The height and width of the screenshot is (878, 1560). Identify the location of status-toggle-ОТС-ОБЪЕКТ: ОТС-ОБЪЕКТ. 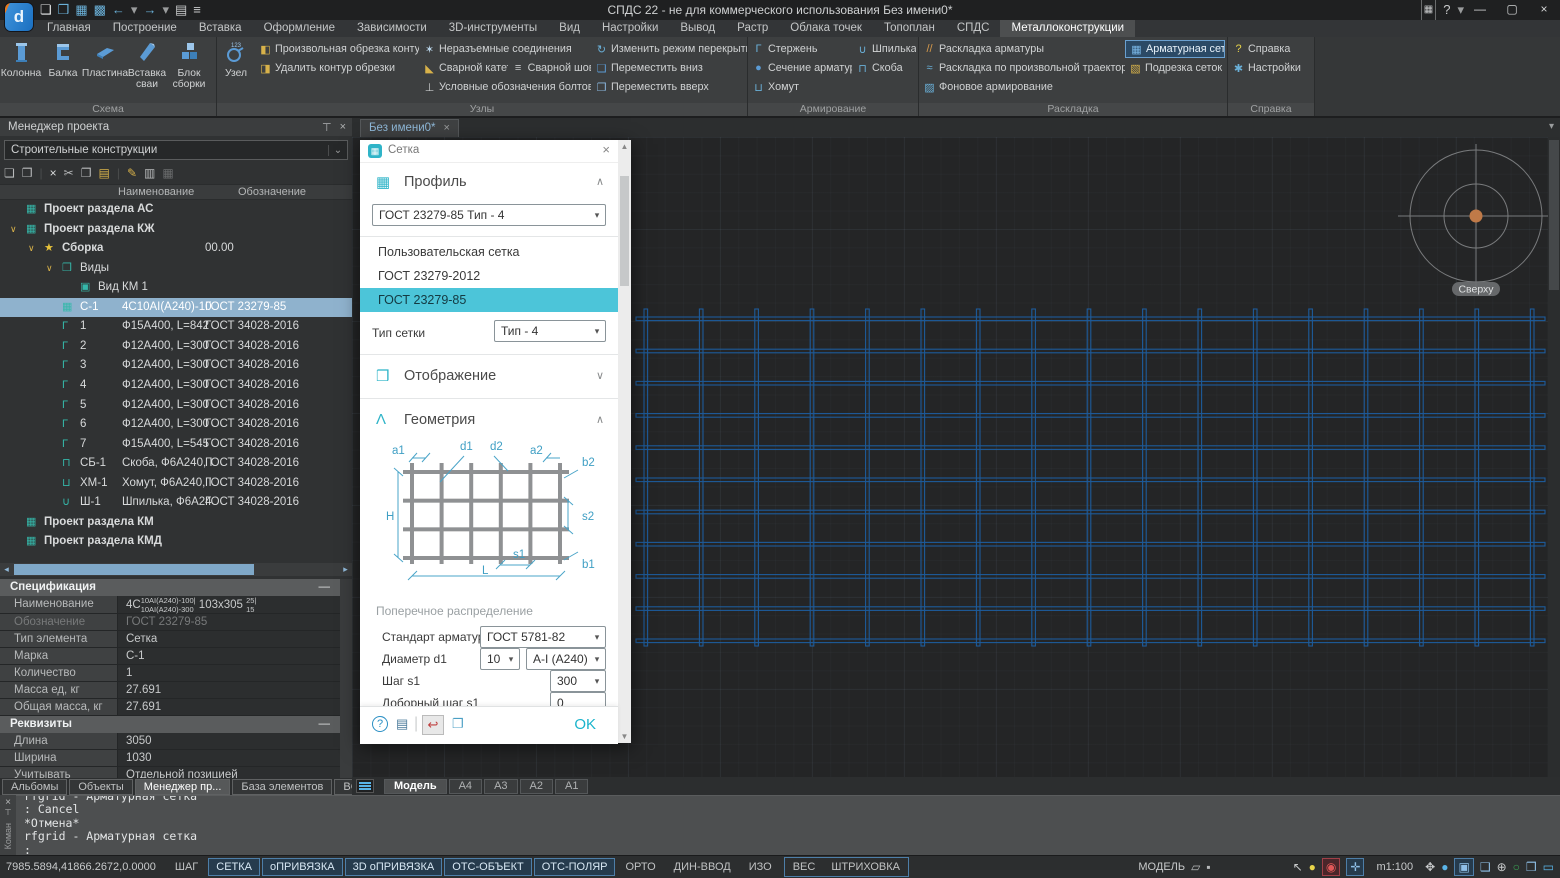
(488, 867).